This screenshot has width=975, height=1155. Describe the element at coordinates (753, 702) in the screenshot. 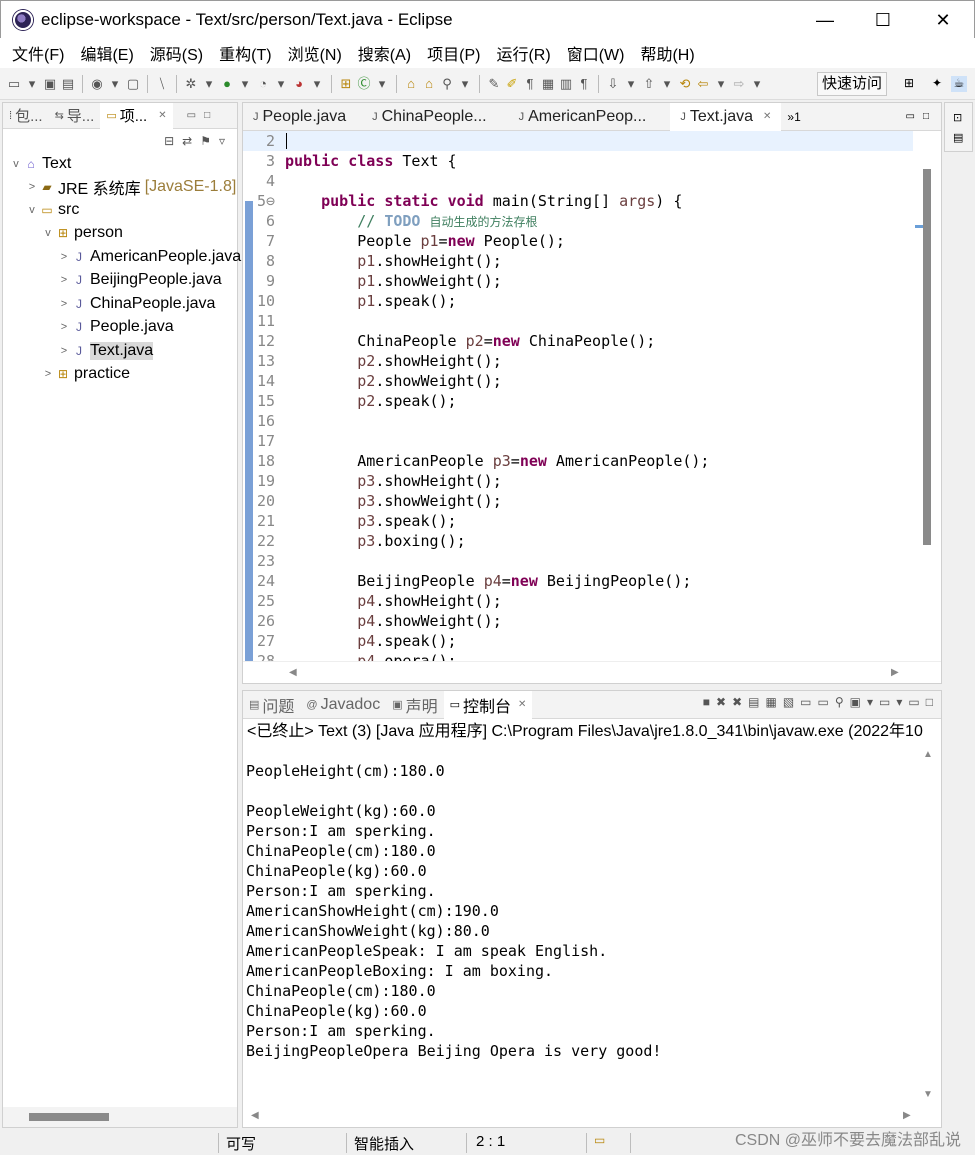

I see `clear-console-icon: ▤` at that location.